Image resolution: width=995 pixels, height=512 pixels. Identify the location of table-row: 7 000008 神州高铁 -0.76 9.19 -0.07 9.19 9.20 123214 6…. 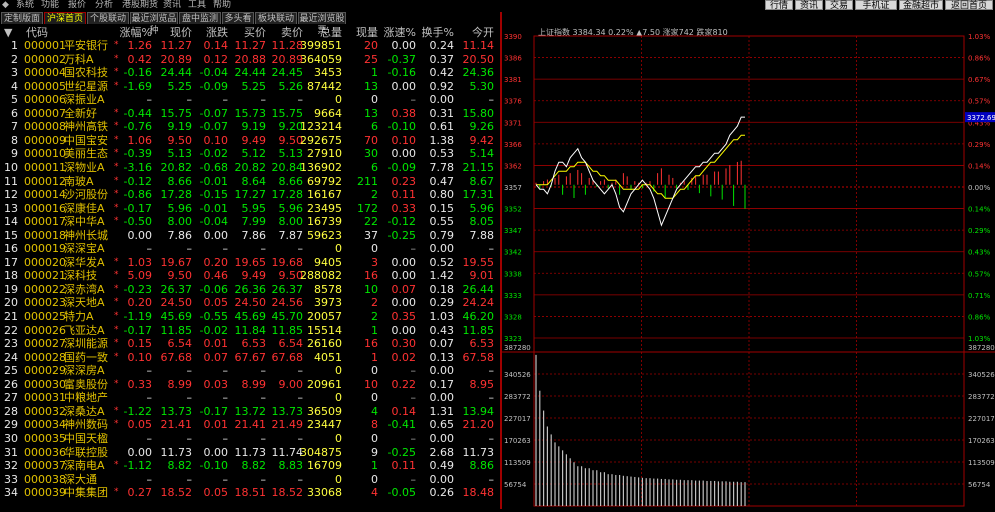
(250, 127).